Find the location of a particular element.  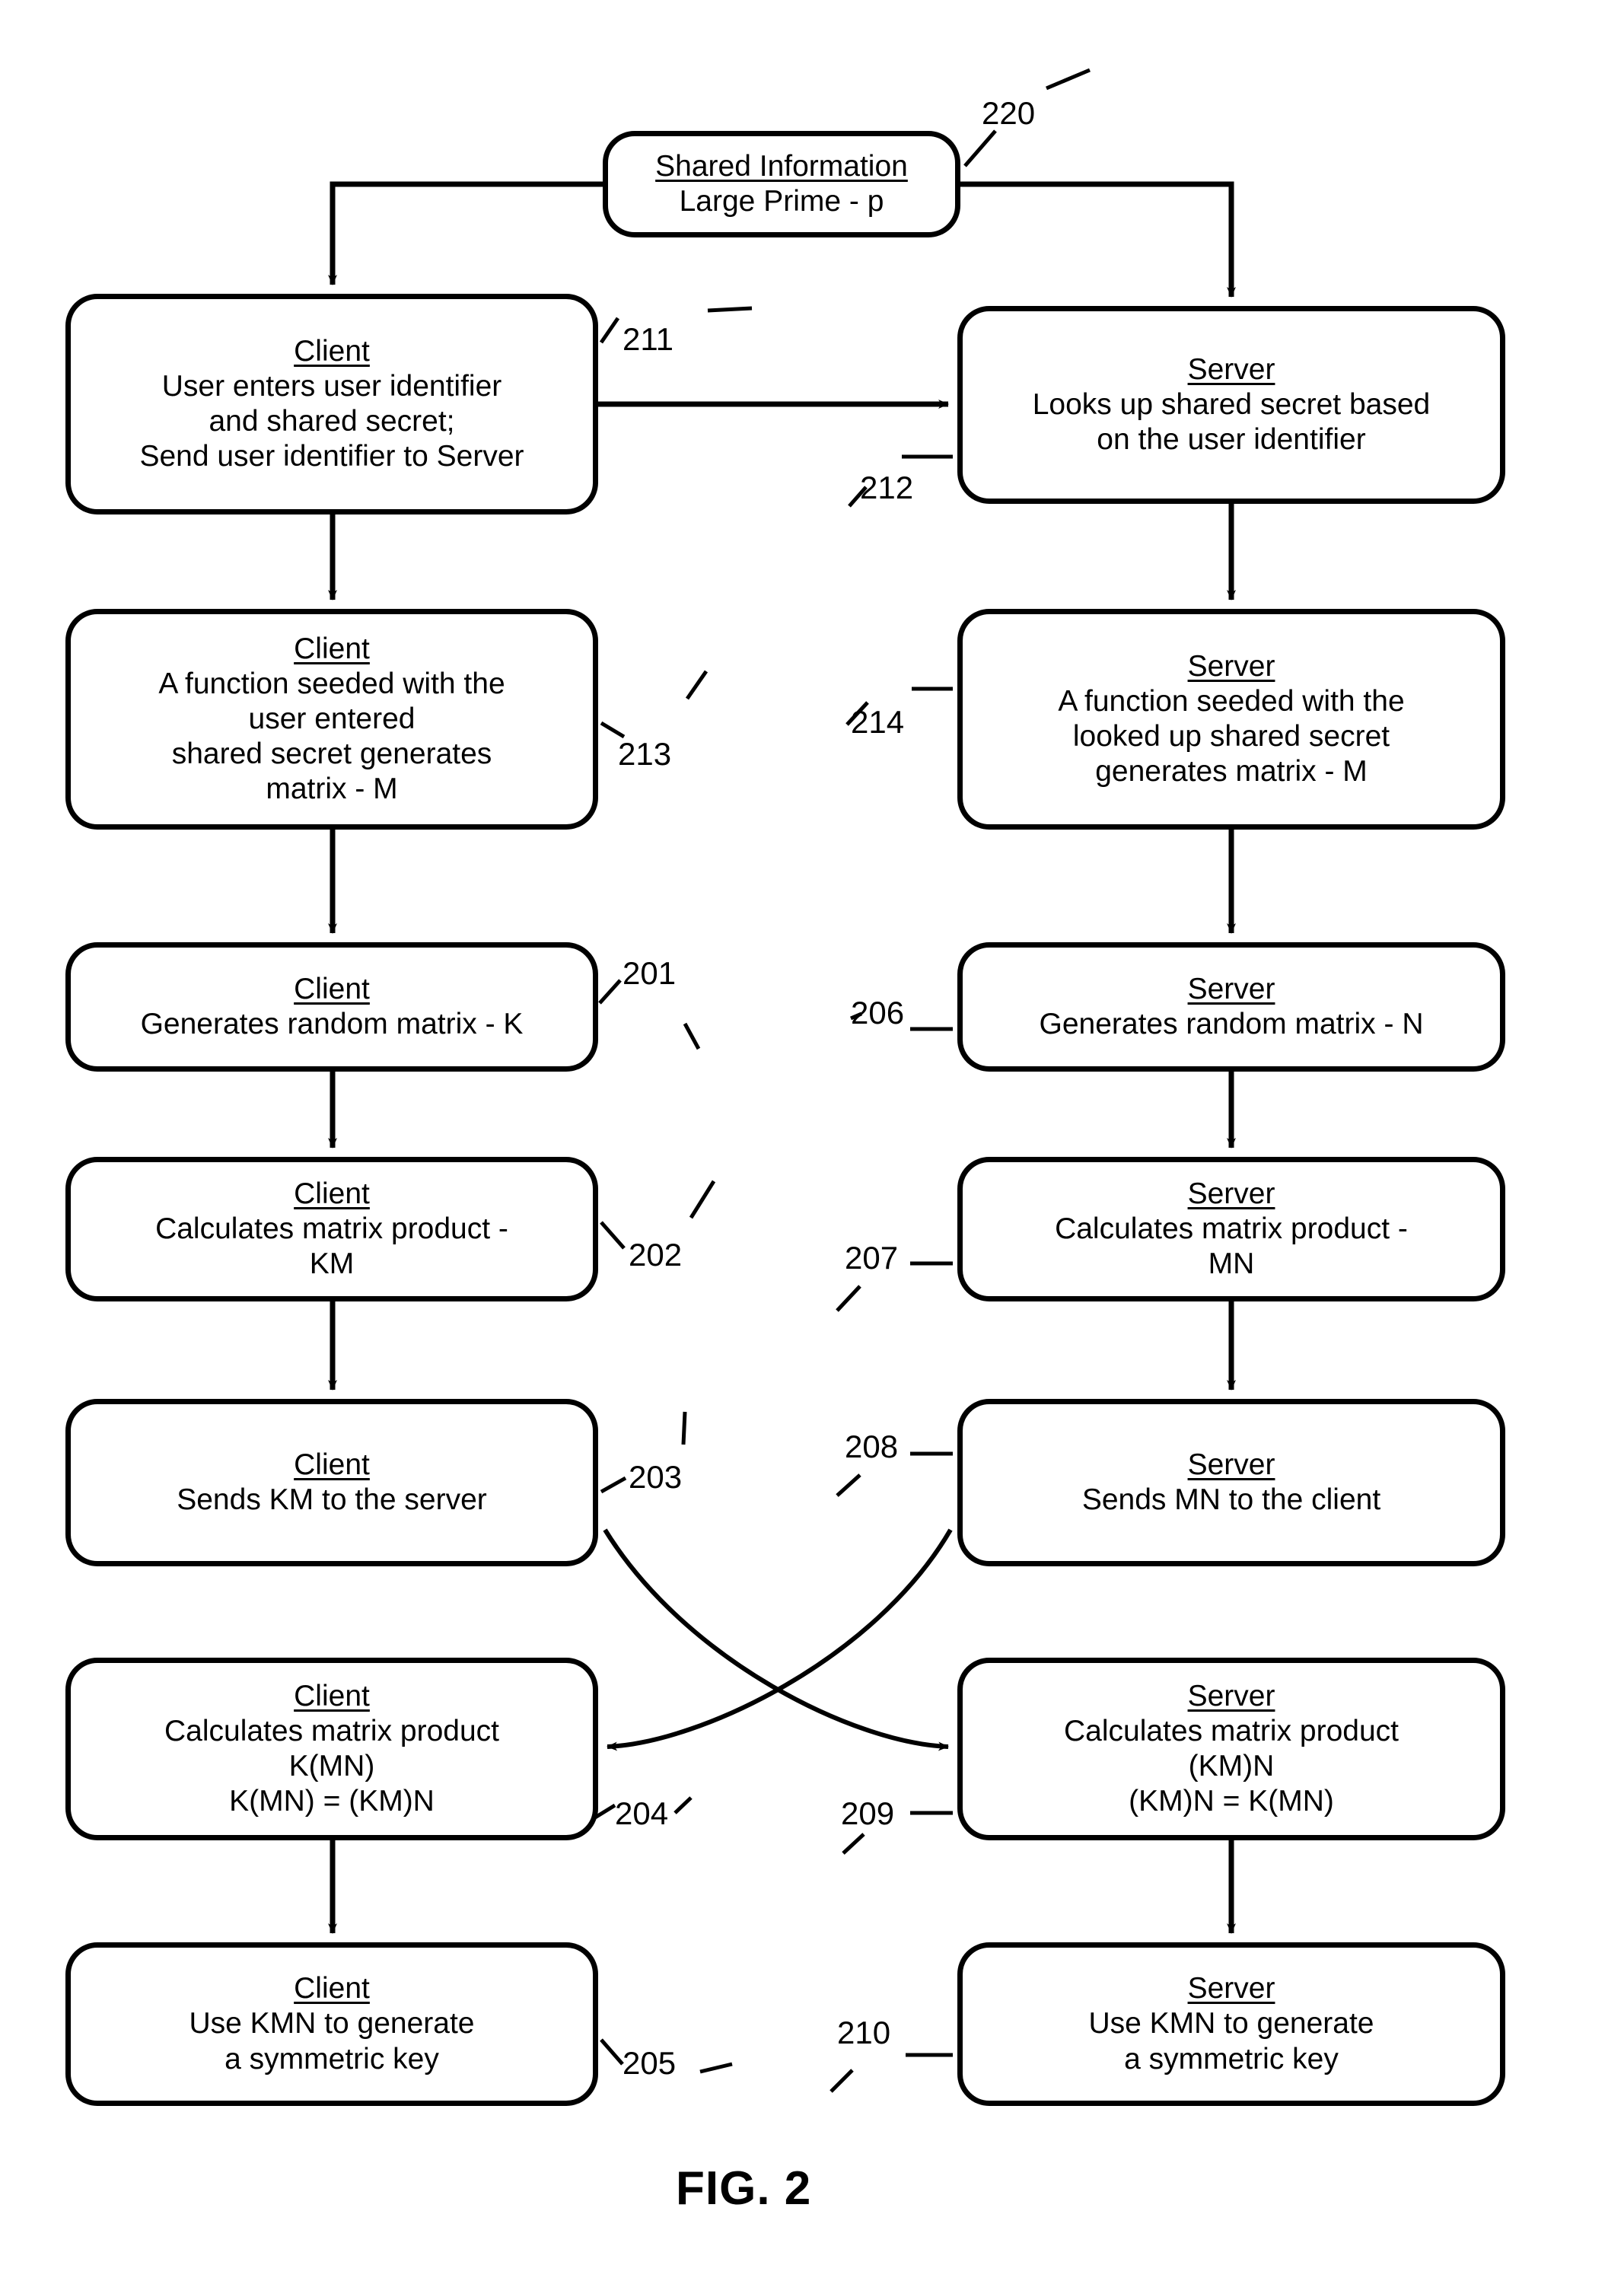

node-line: generates matrix - M is located at coordinates (1231, 772).